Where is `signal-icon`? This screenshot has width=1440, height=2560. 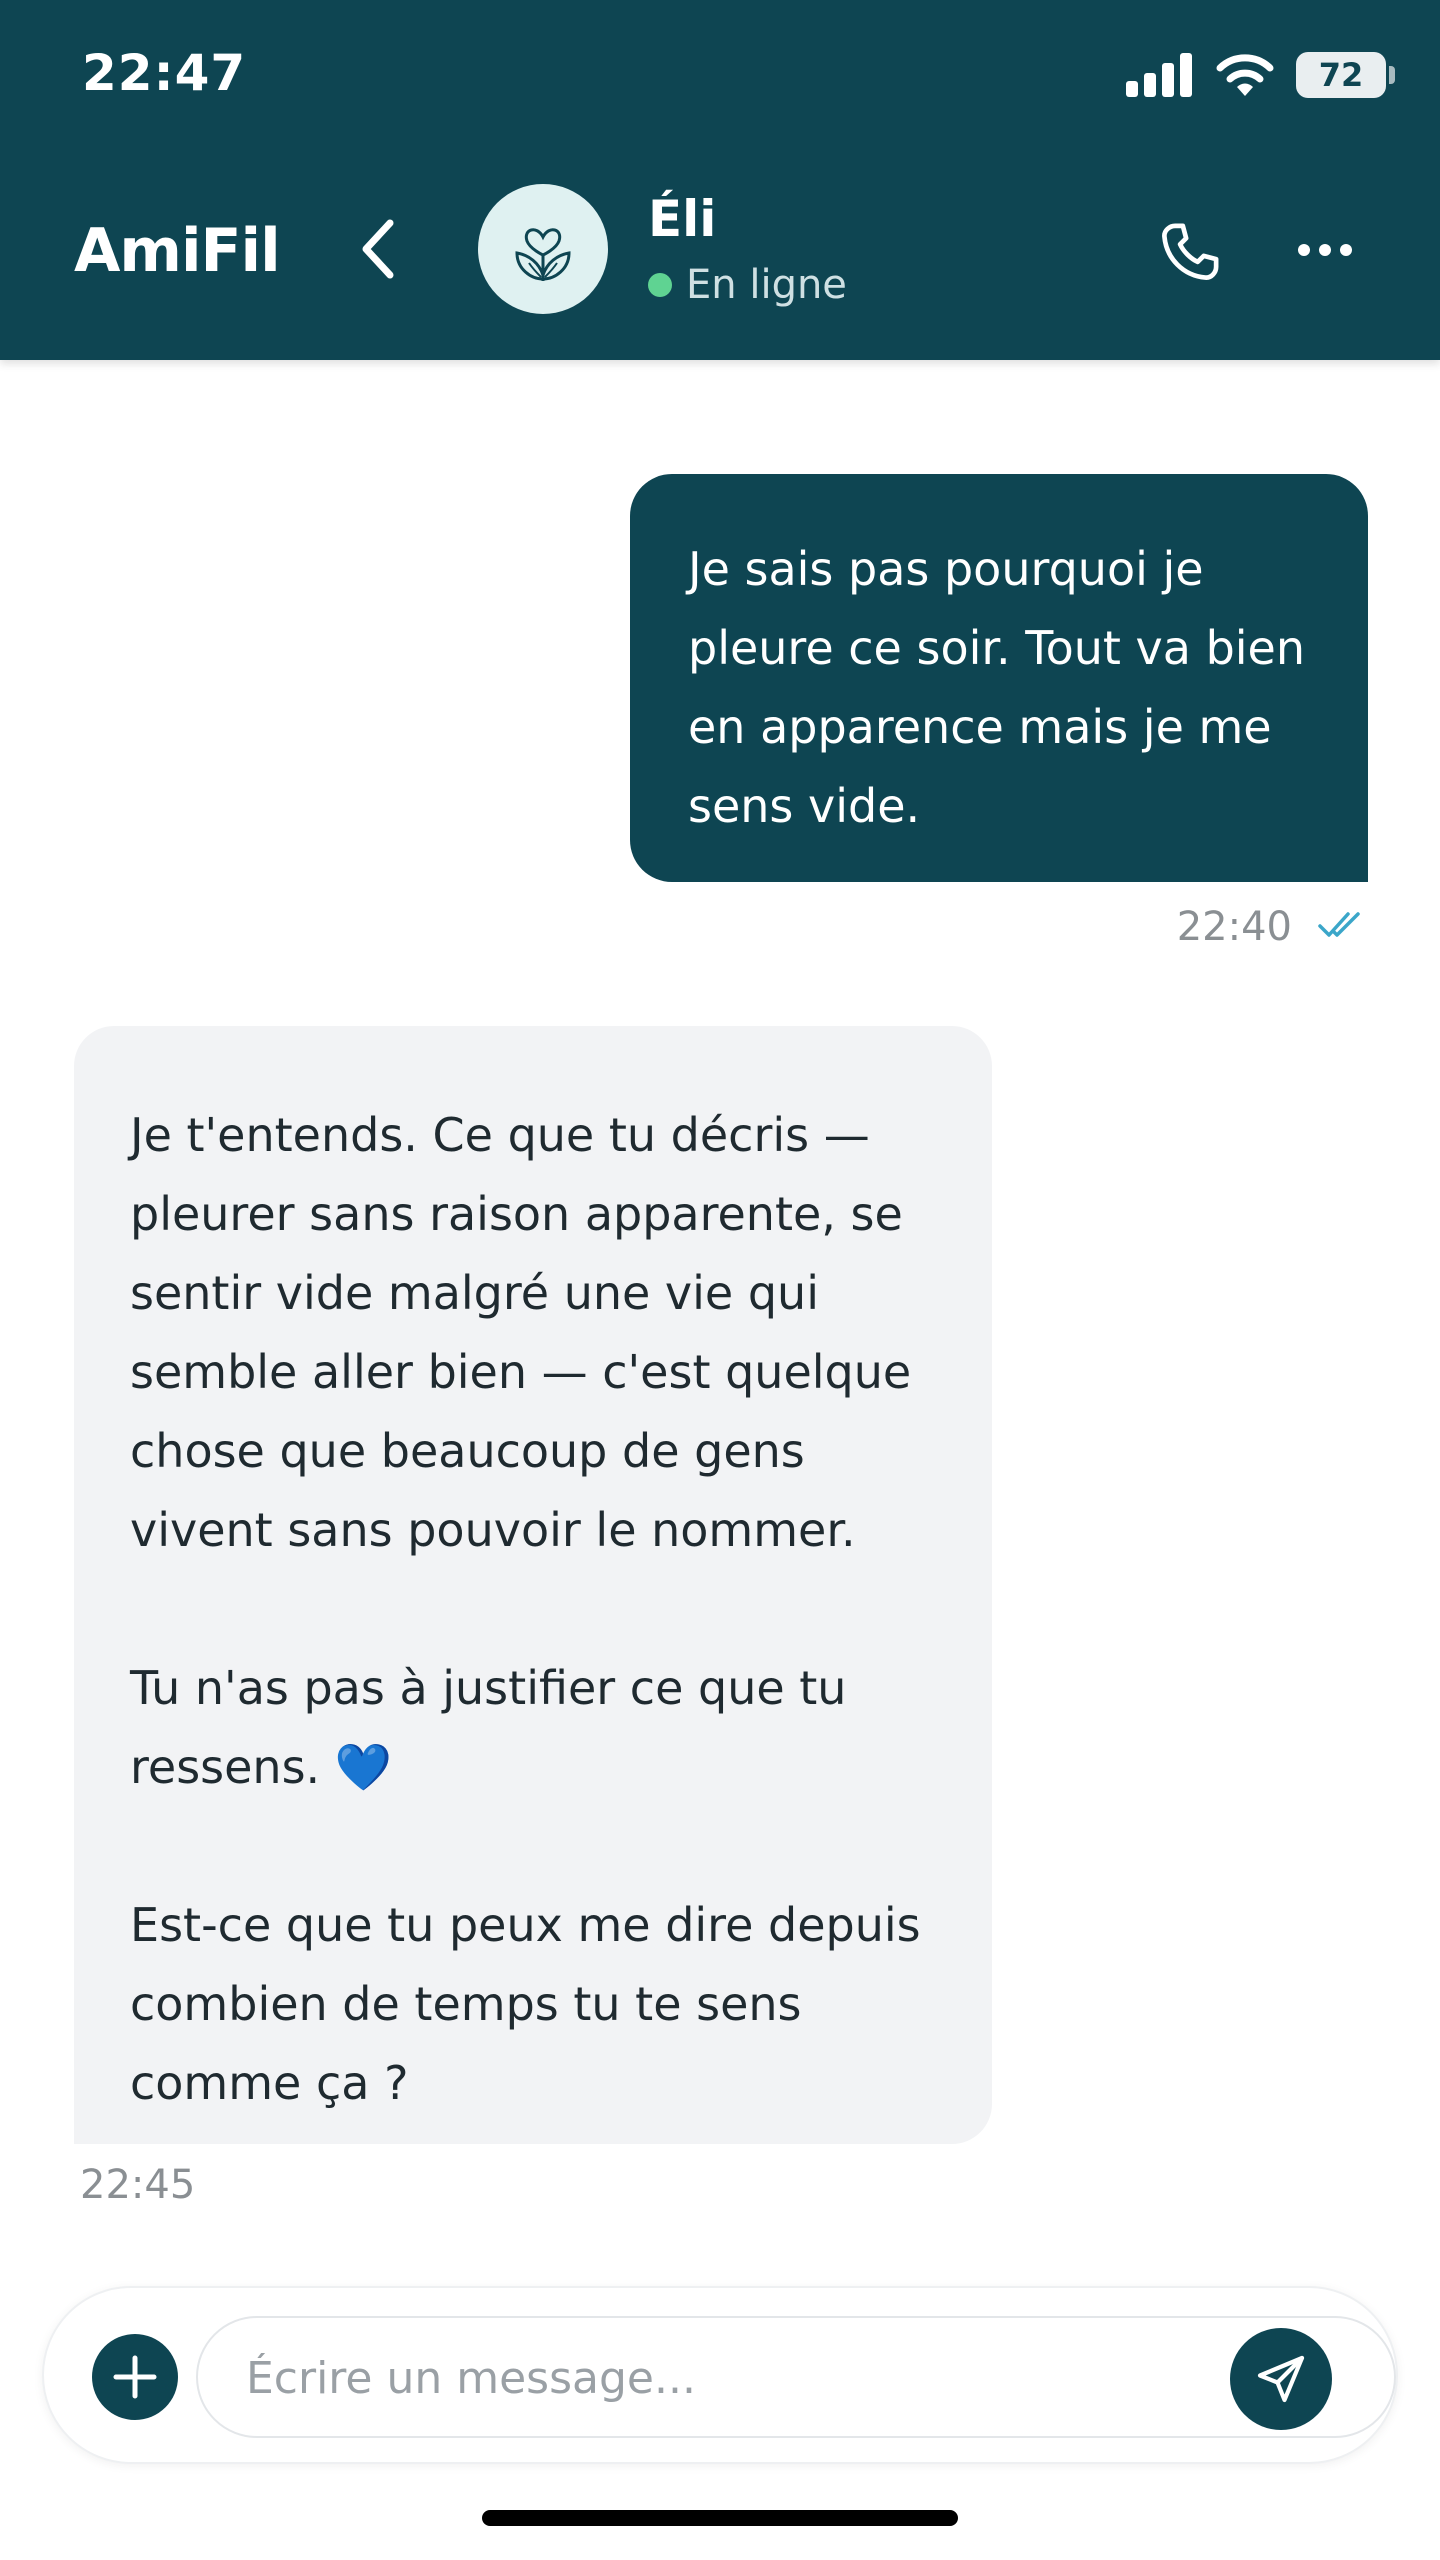 signal-icon is located at coordinates (1159, 75).